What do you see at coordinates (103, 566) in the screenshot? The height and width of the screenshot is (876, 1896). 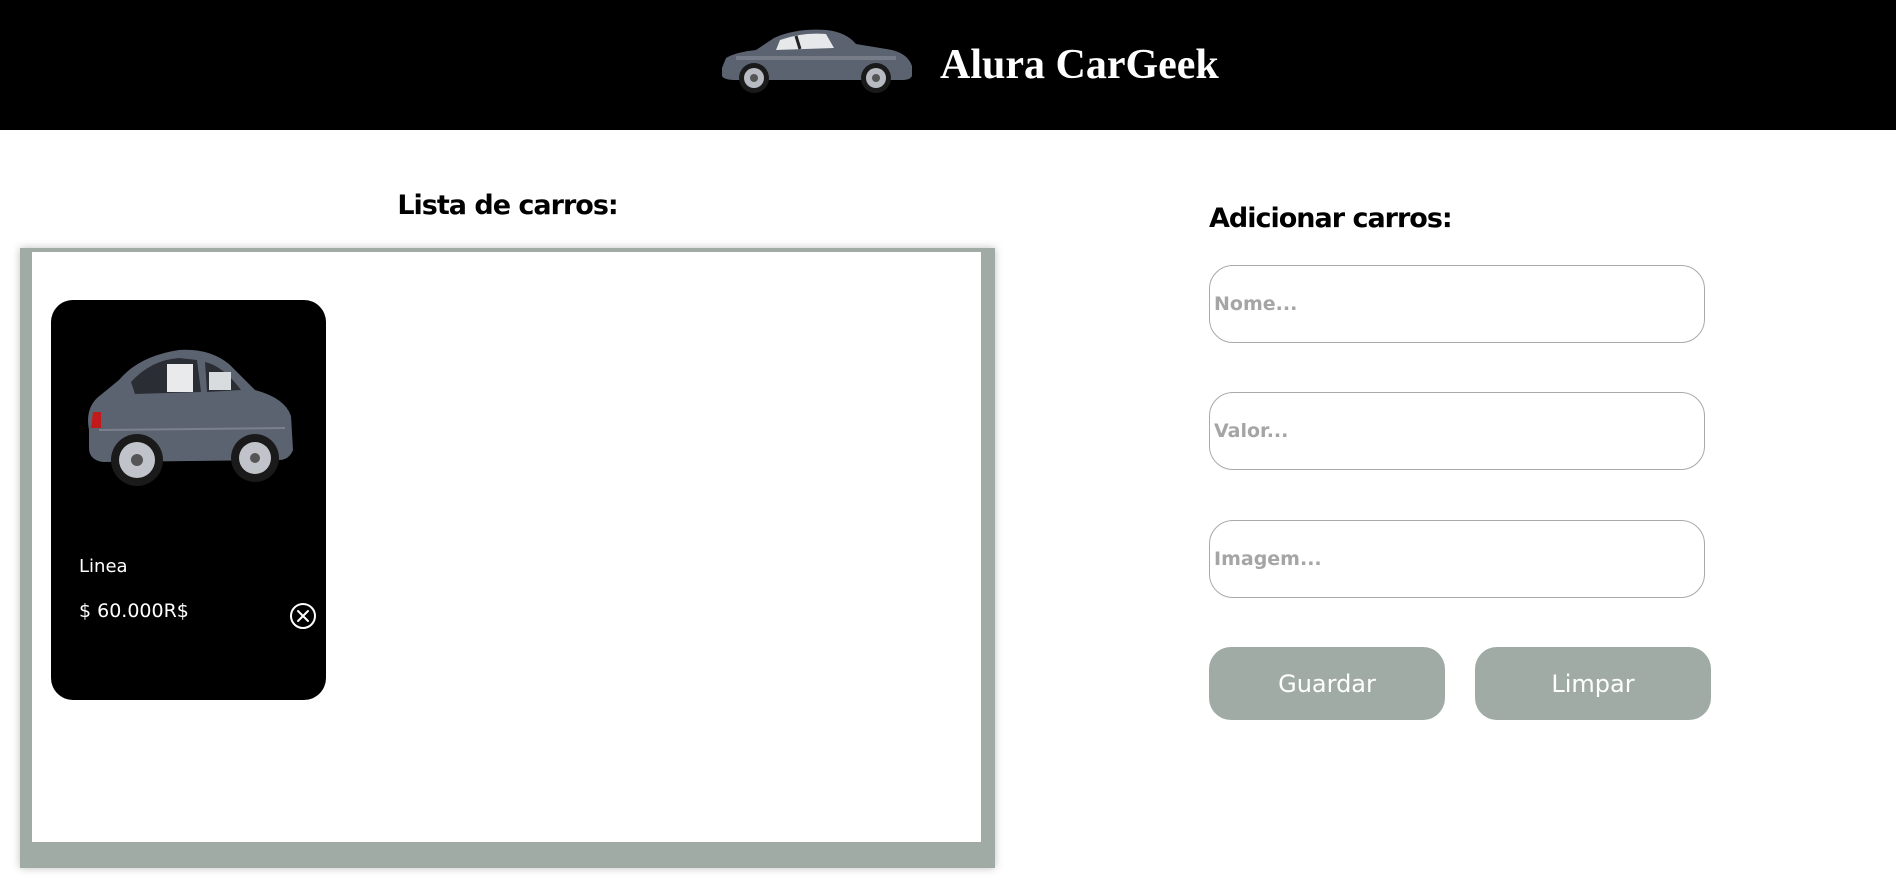 I see `car-name: Linea` at bounding box center [103, 566].